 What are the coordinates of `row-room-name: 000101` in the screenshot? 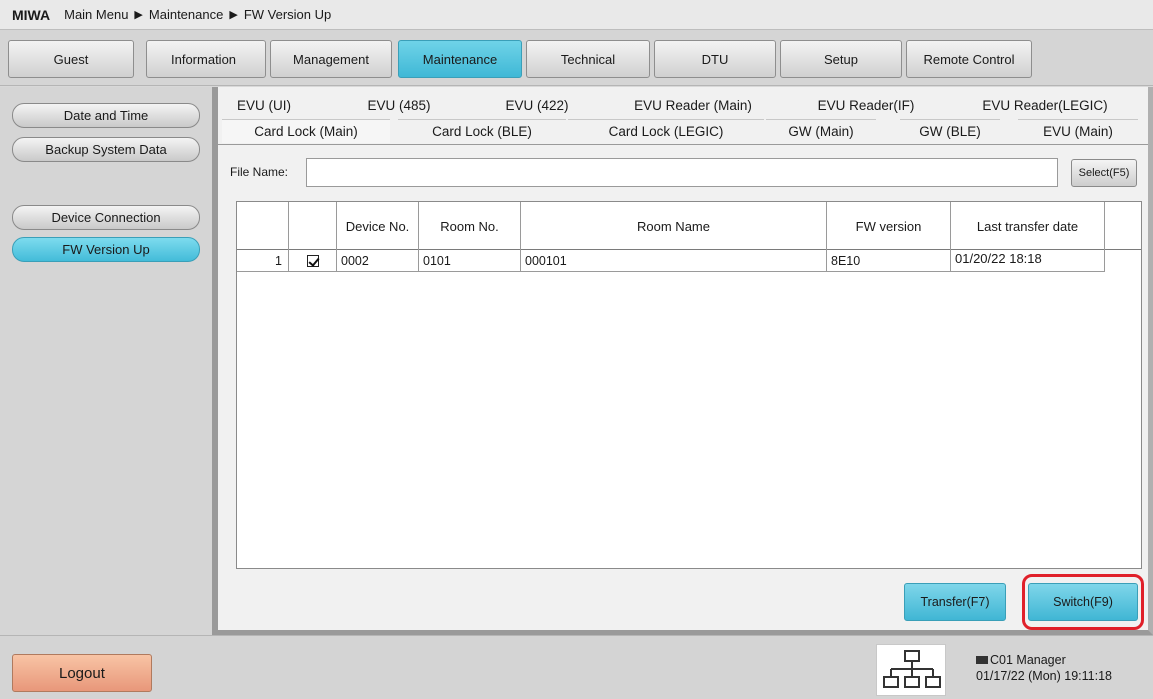 It's located at (674, 260).